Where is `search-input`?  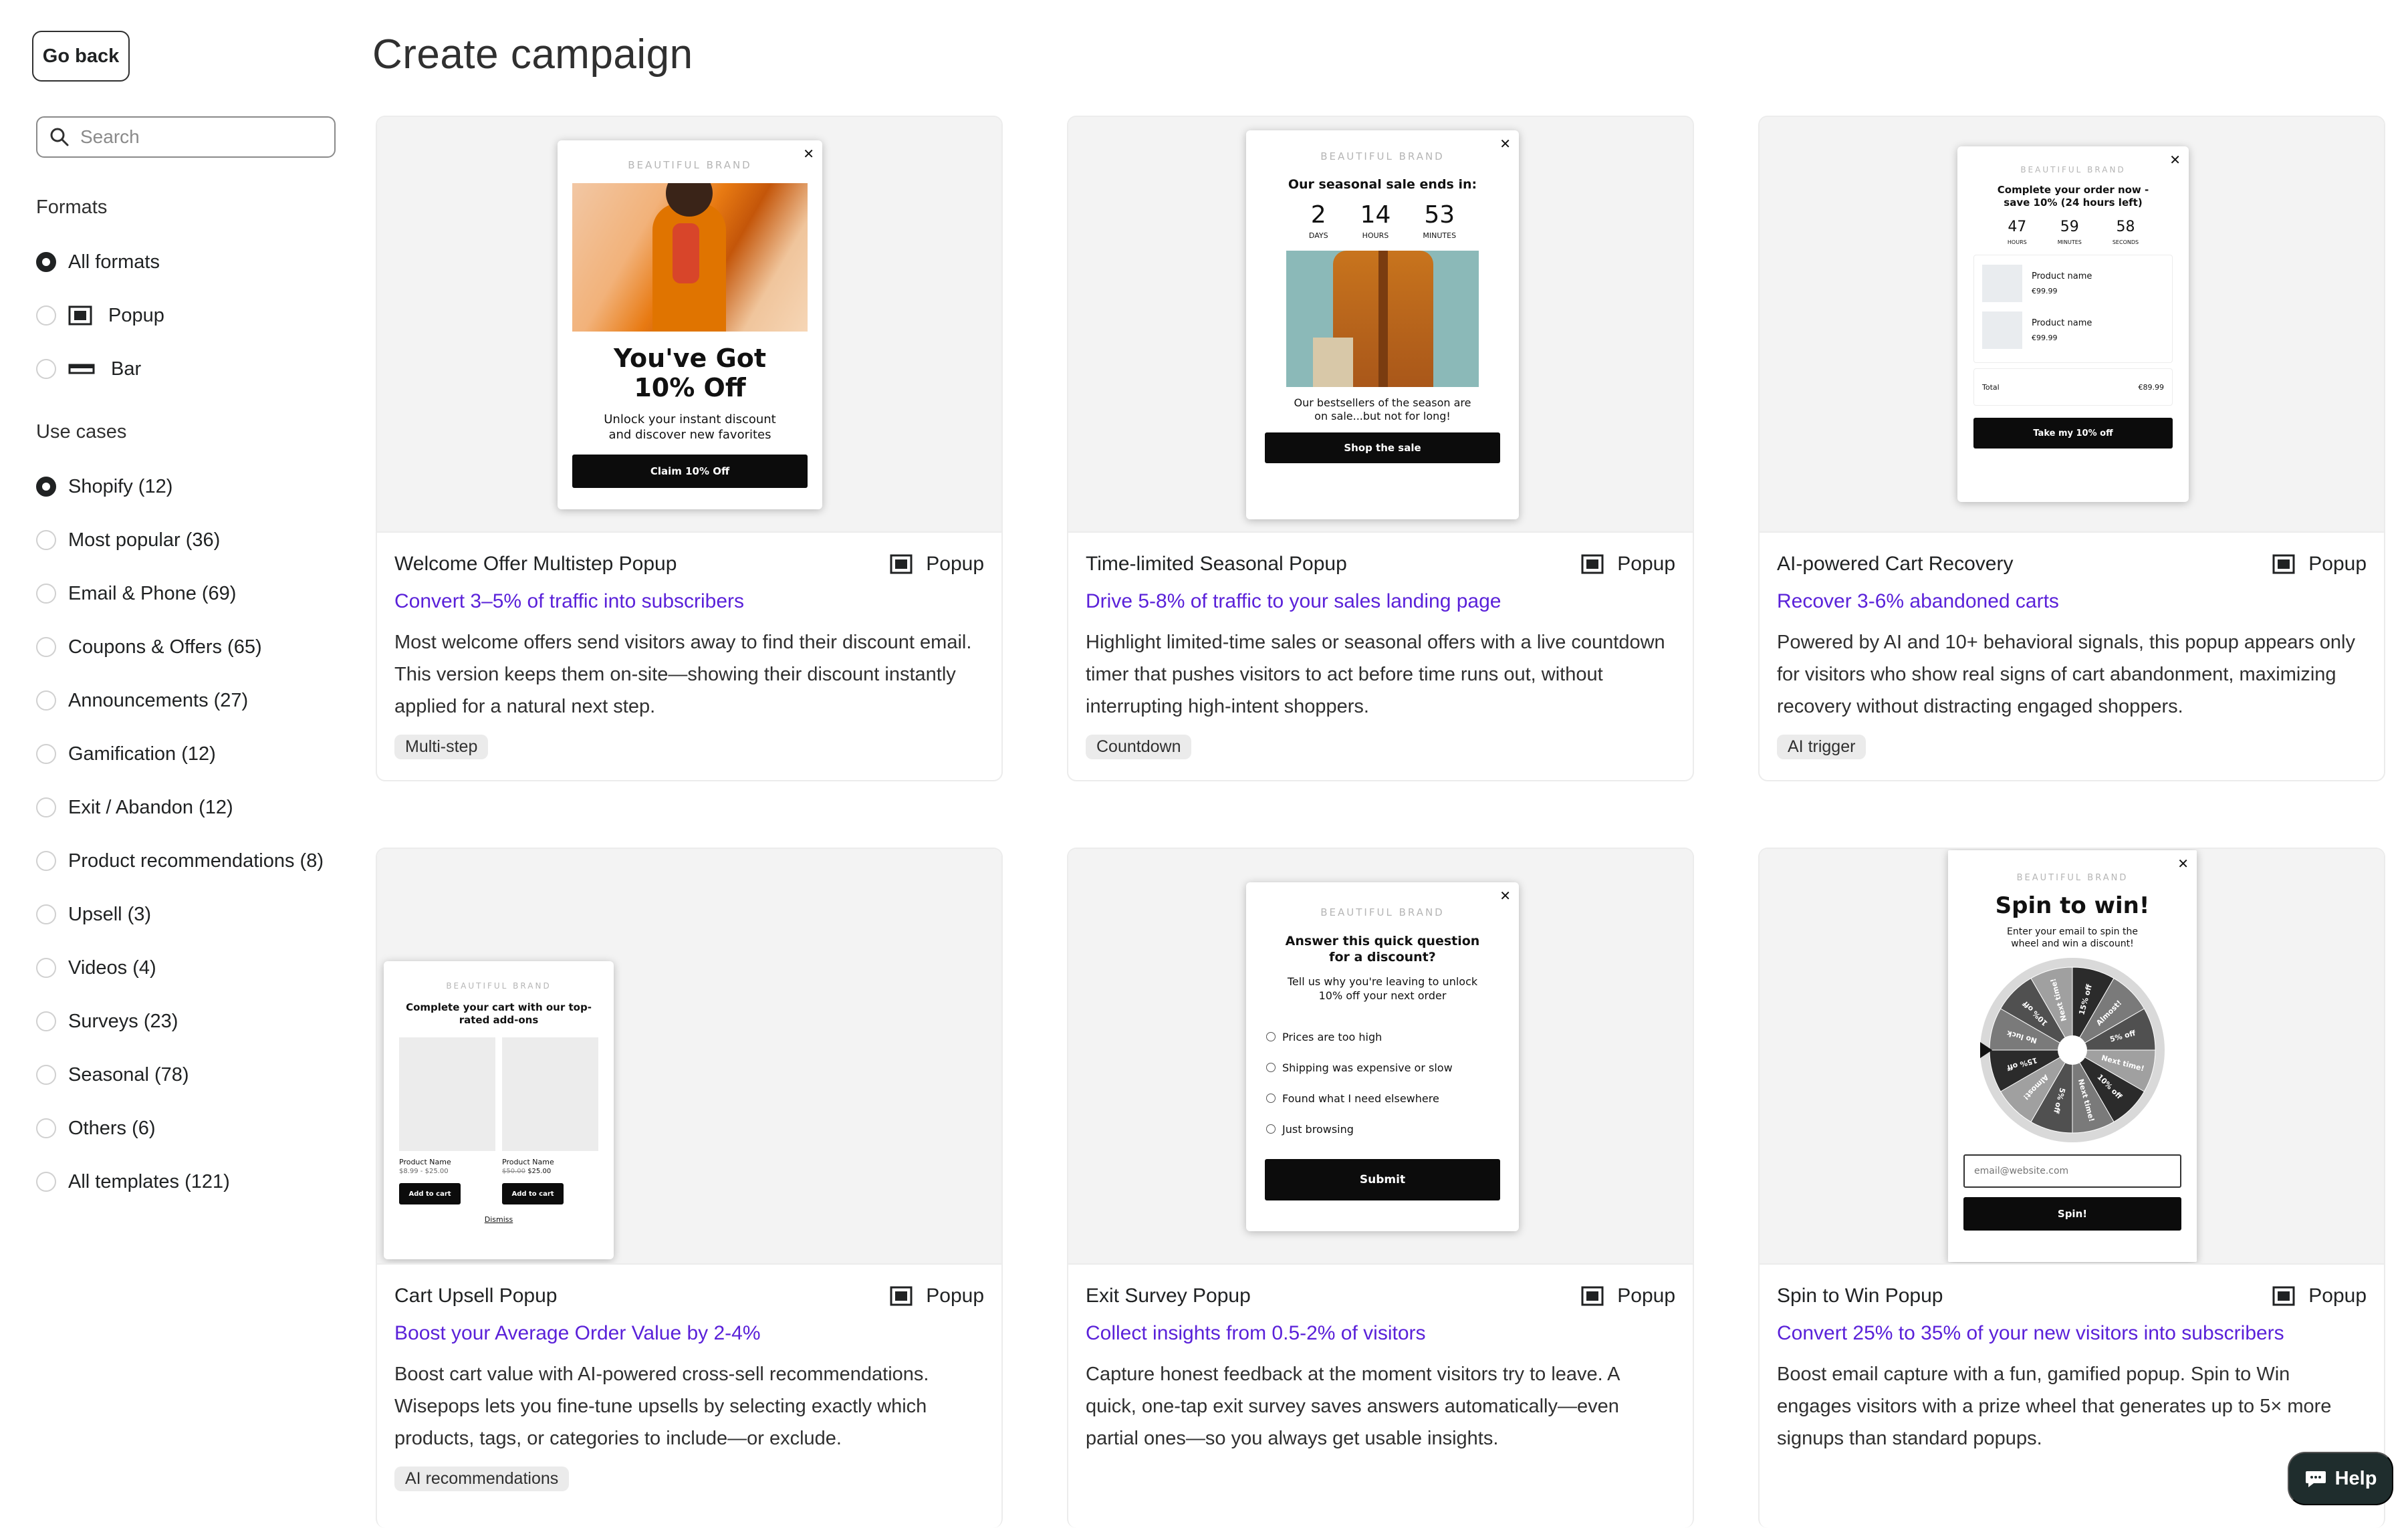 search-input is located at coordinates (194, 137).